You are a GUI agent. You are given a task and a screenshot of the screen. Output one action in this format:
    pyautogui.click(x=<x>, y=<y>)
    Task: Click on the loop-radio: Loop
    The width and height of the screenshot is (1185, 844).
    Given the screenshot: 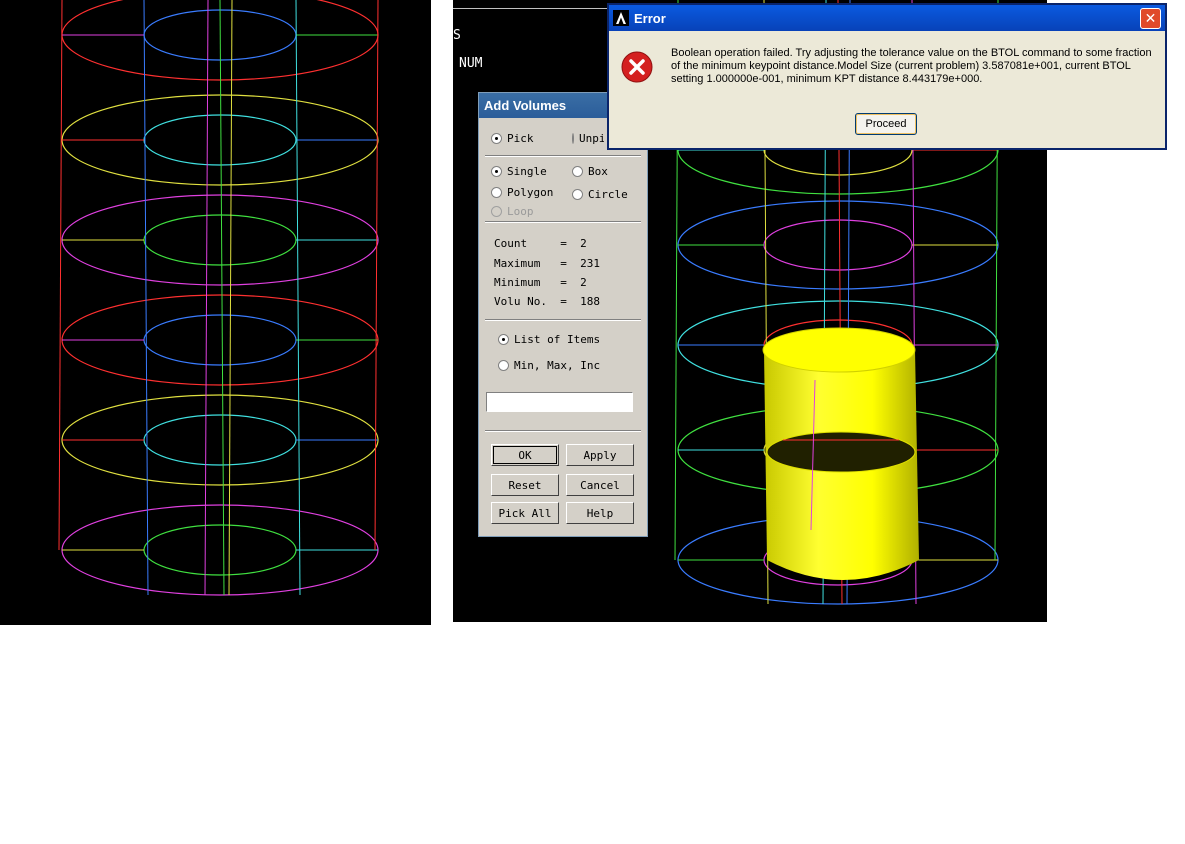 What is the action you would take?
    pyautogui.click(x=512, y=211)
    